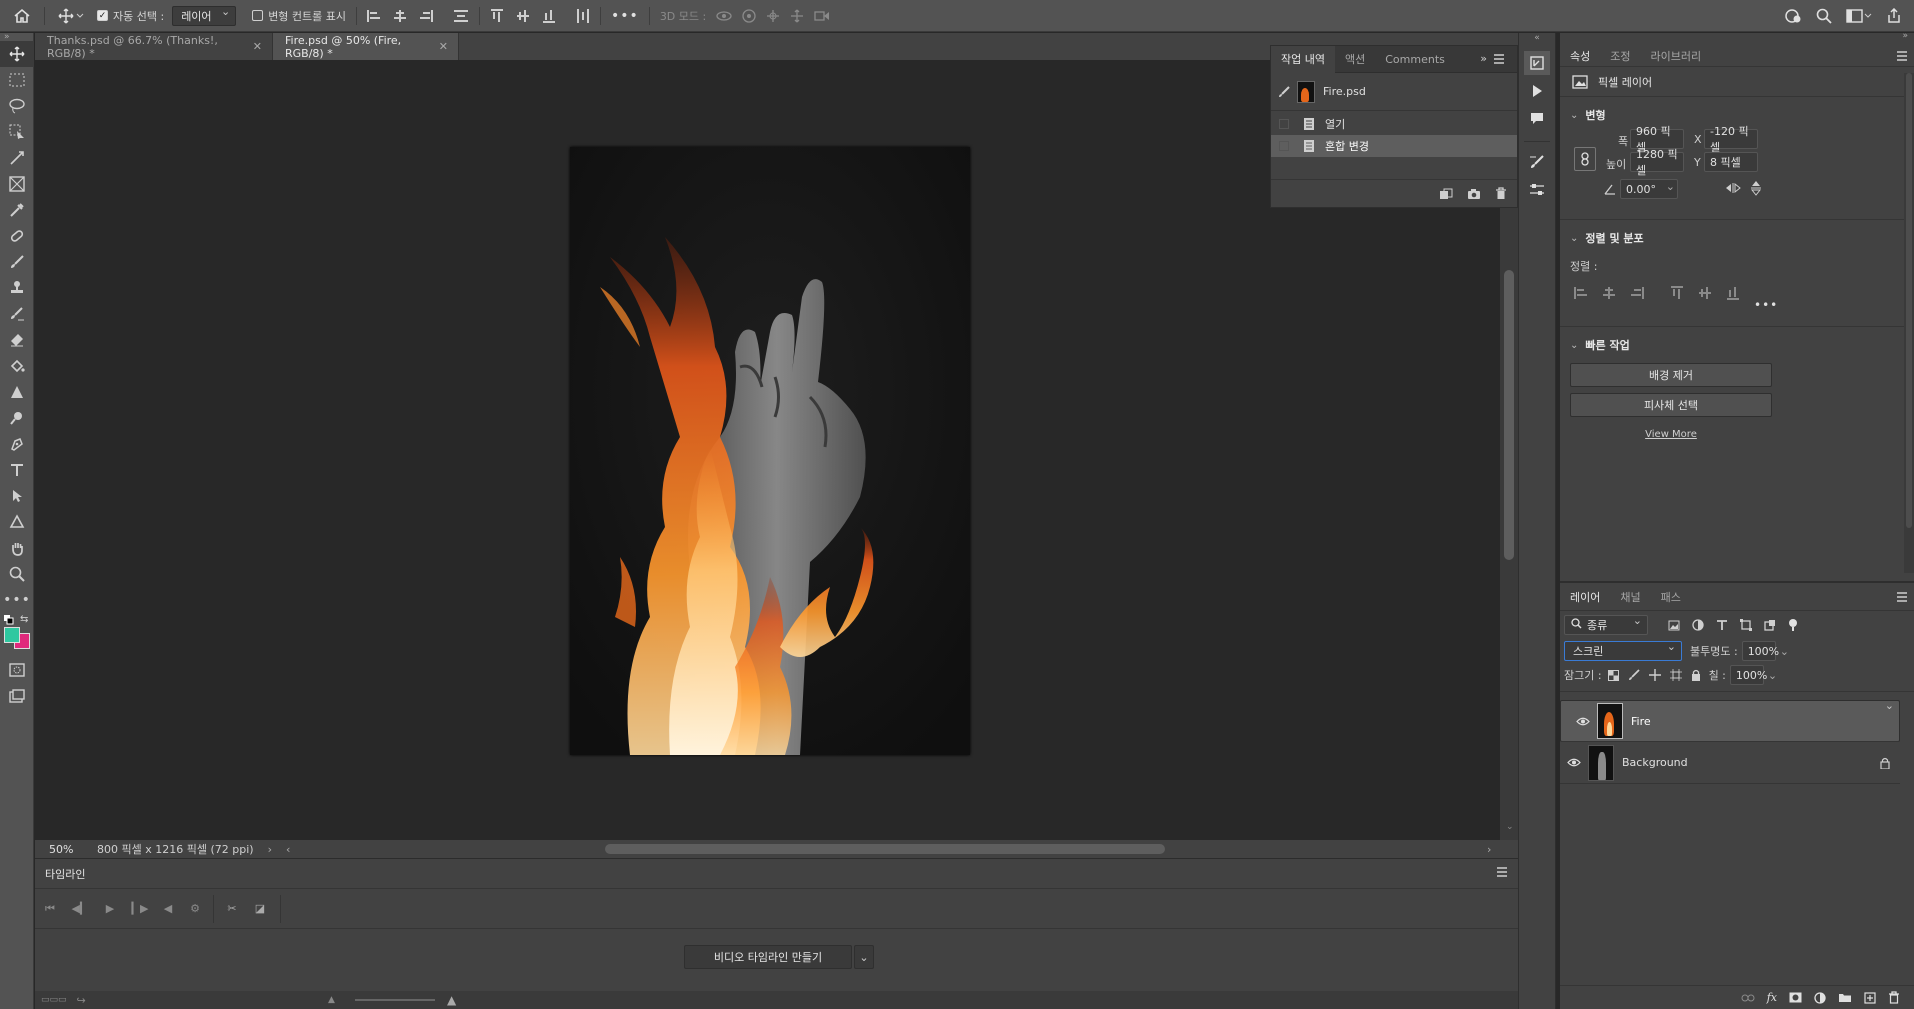  I want to click on x-position-field: -120 픽셀, so click(1731, 139).